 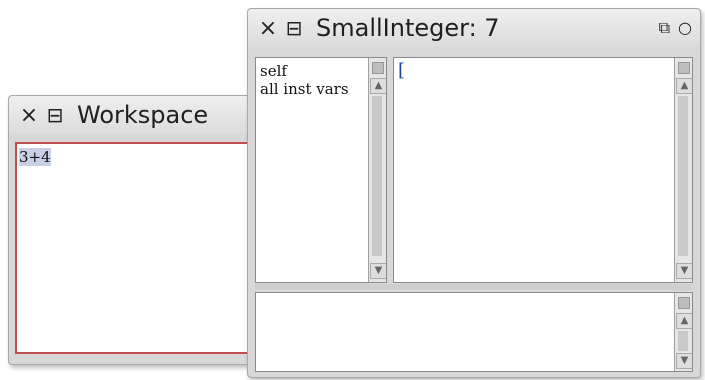 What do you see at coordinates (474, 332) in the screenshot?
I see `inspector-eval-pane: ▲ ▼` at bounding box center [474, 332].